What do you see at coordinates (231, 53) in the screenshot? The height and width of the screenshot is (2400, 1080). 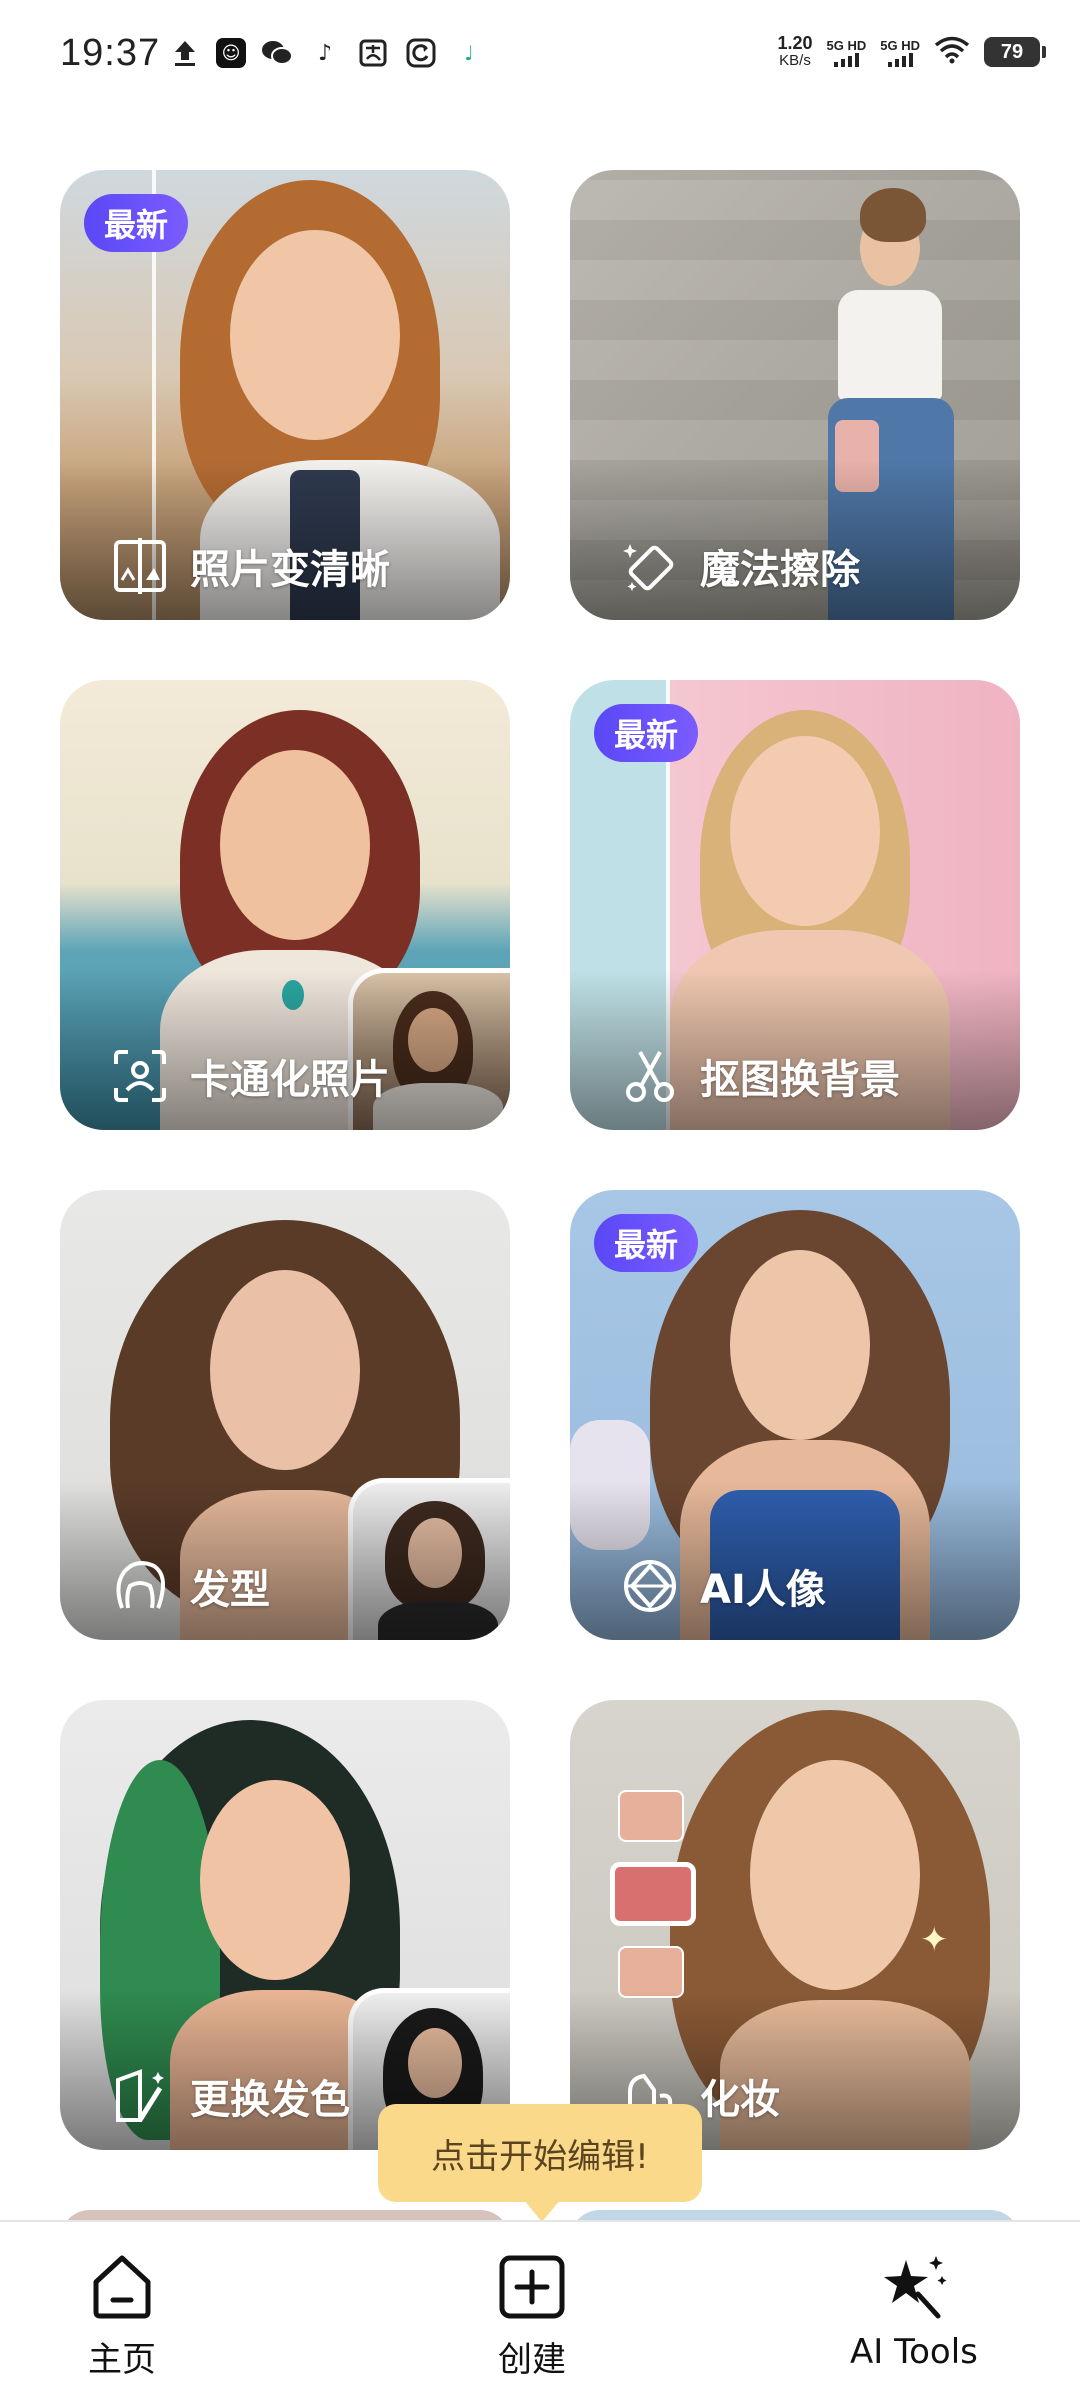 I see `app-icon: ☺` at bounding box center [231, 53].